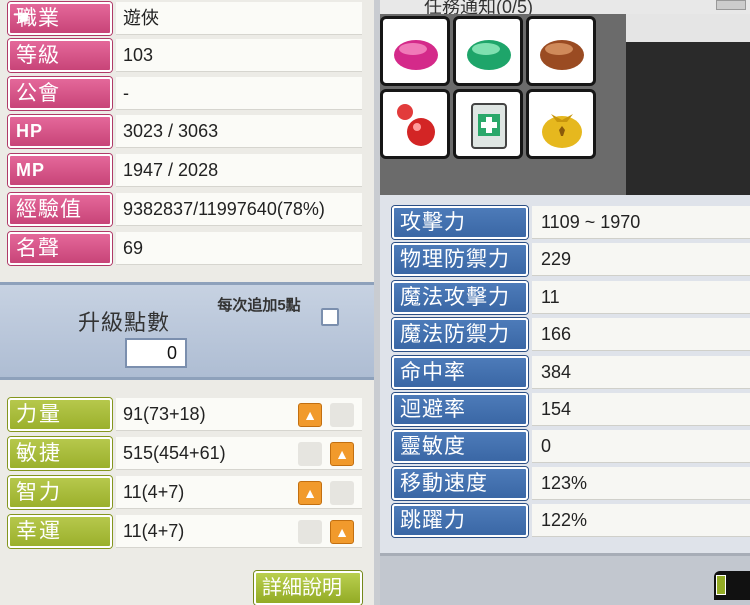 The width and height of the screenshot is (750, 605). What do you see at coordinates (60, 492) in the screenshot?
I see `stat-label: 智力` at bounding box center [60, 492].